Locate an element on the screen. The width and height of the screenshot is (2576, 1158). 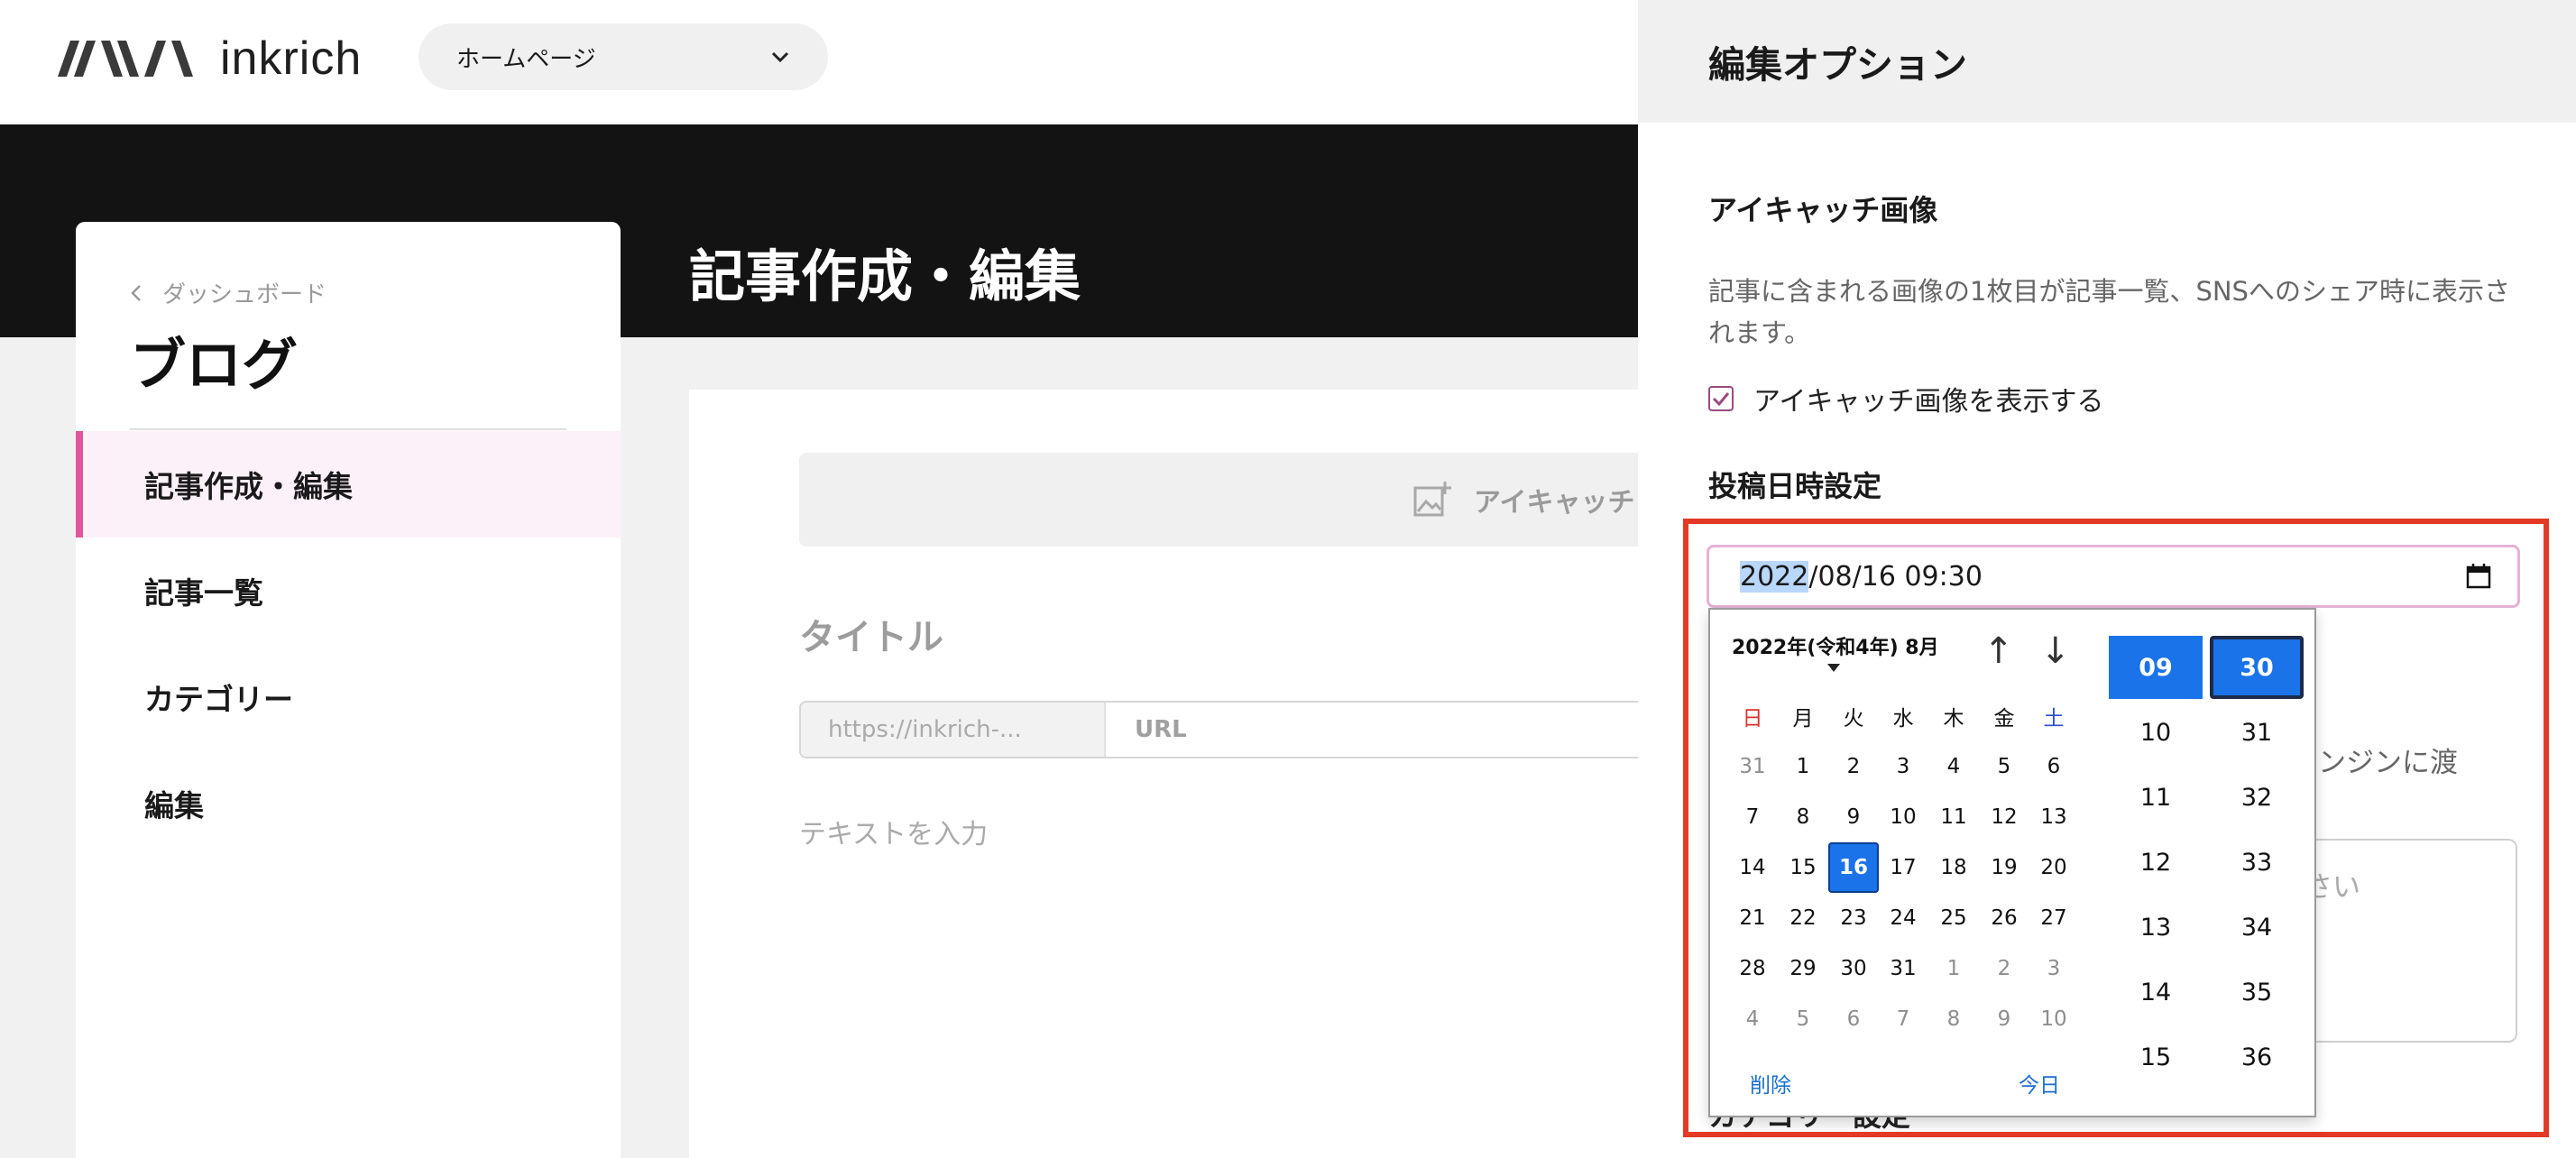
sidebar-item-edit: 編集 is located at coordinates (348, 803).